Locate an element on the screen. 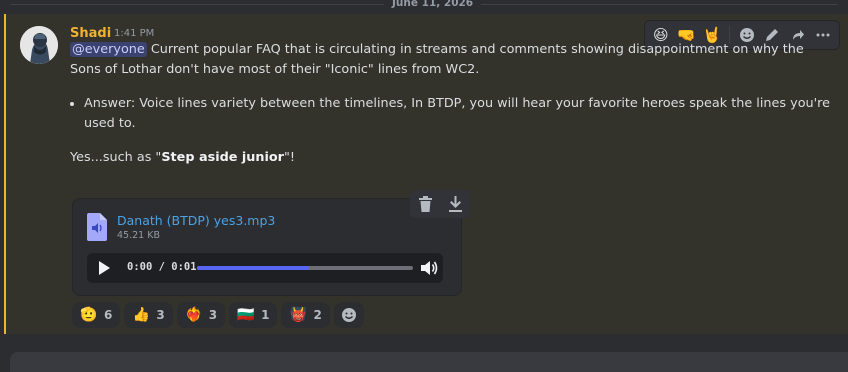  delete-icon is located at coordinates (425, 204).